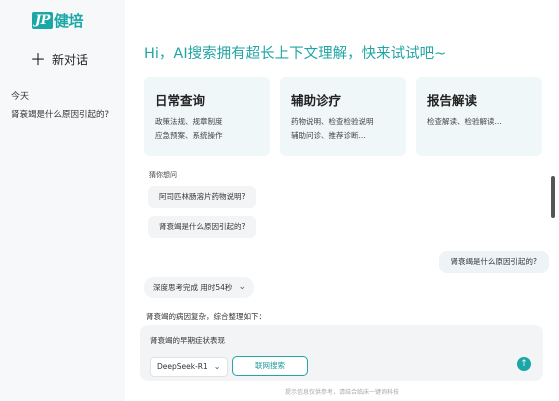 The width and height of the screenshot is (559, 401). I want to click on send-button: ↑, so click(524, 364).